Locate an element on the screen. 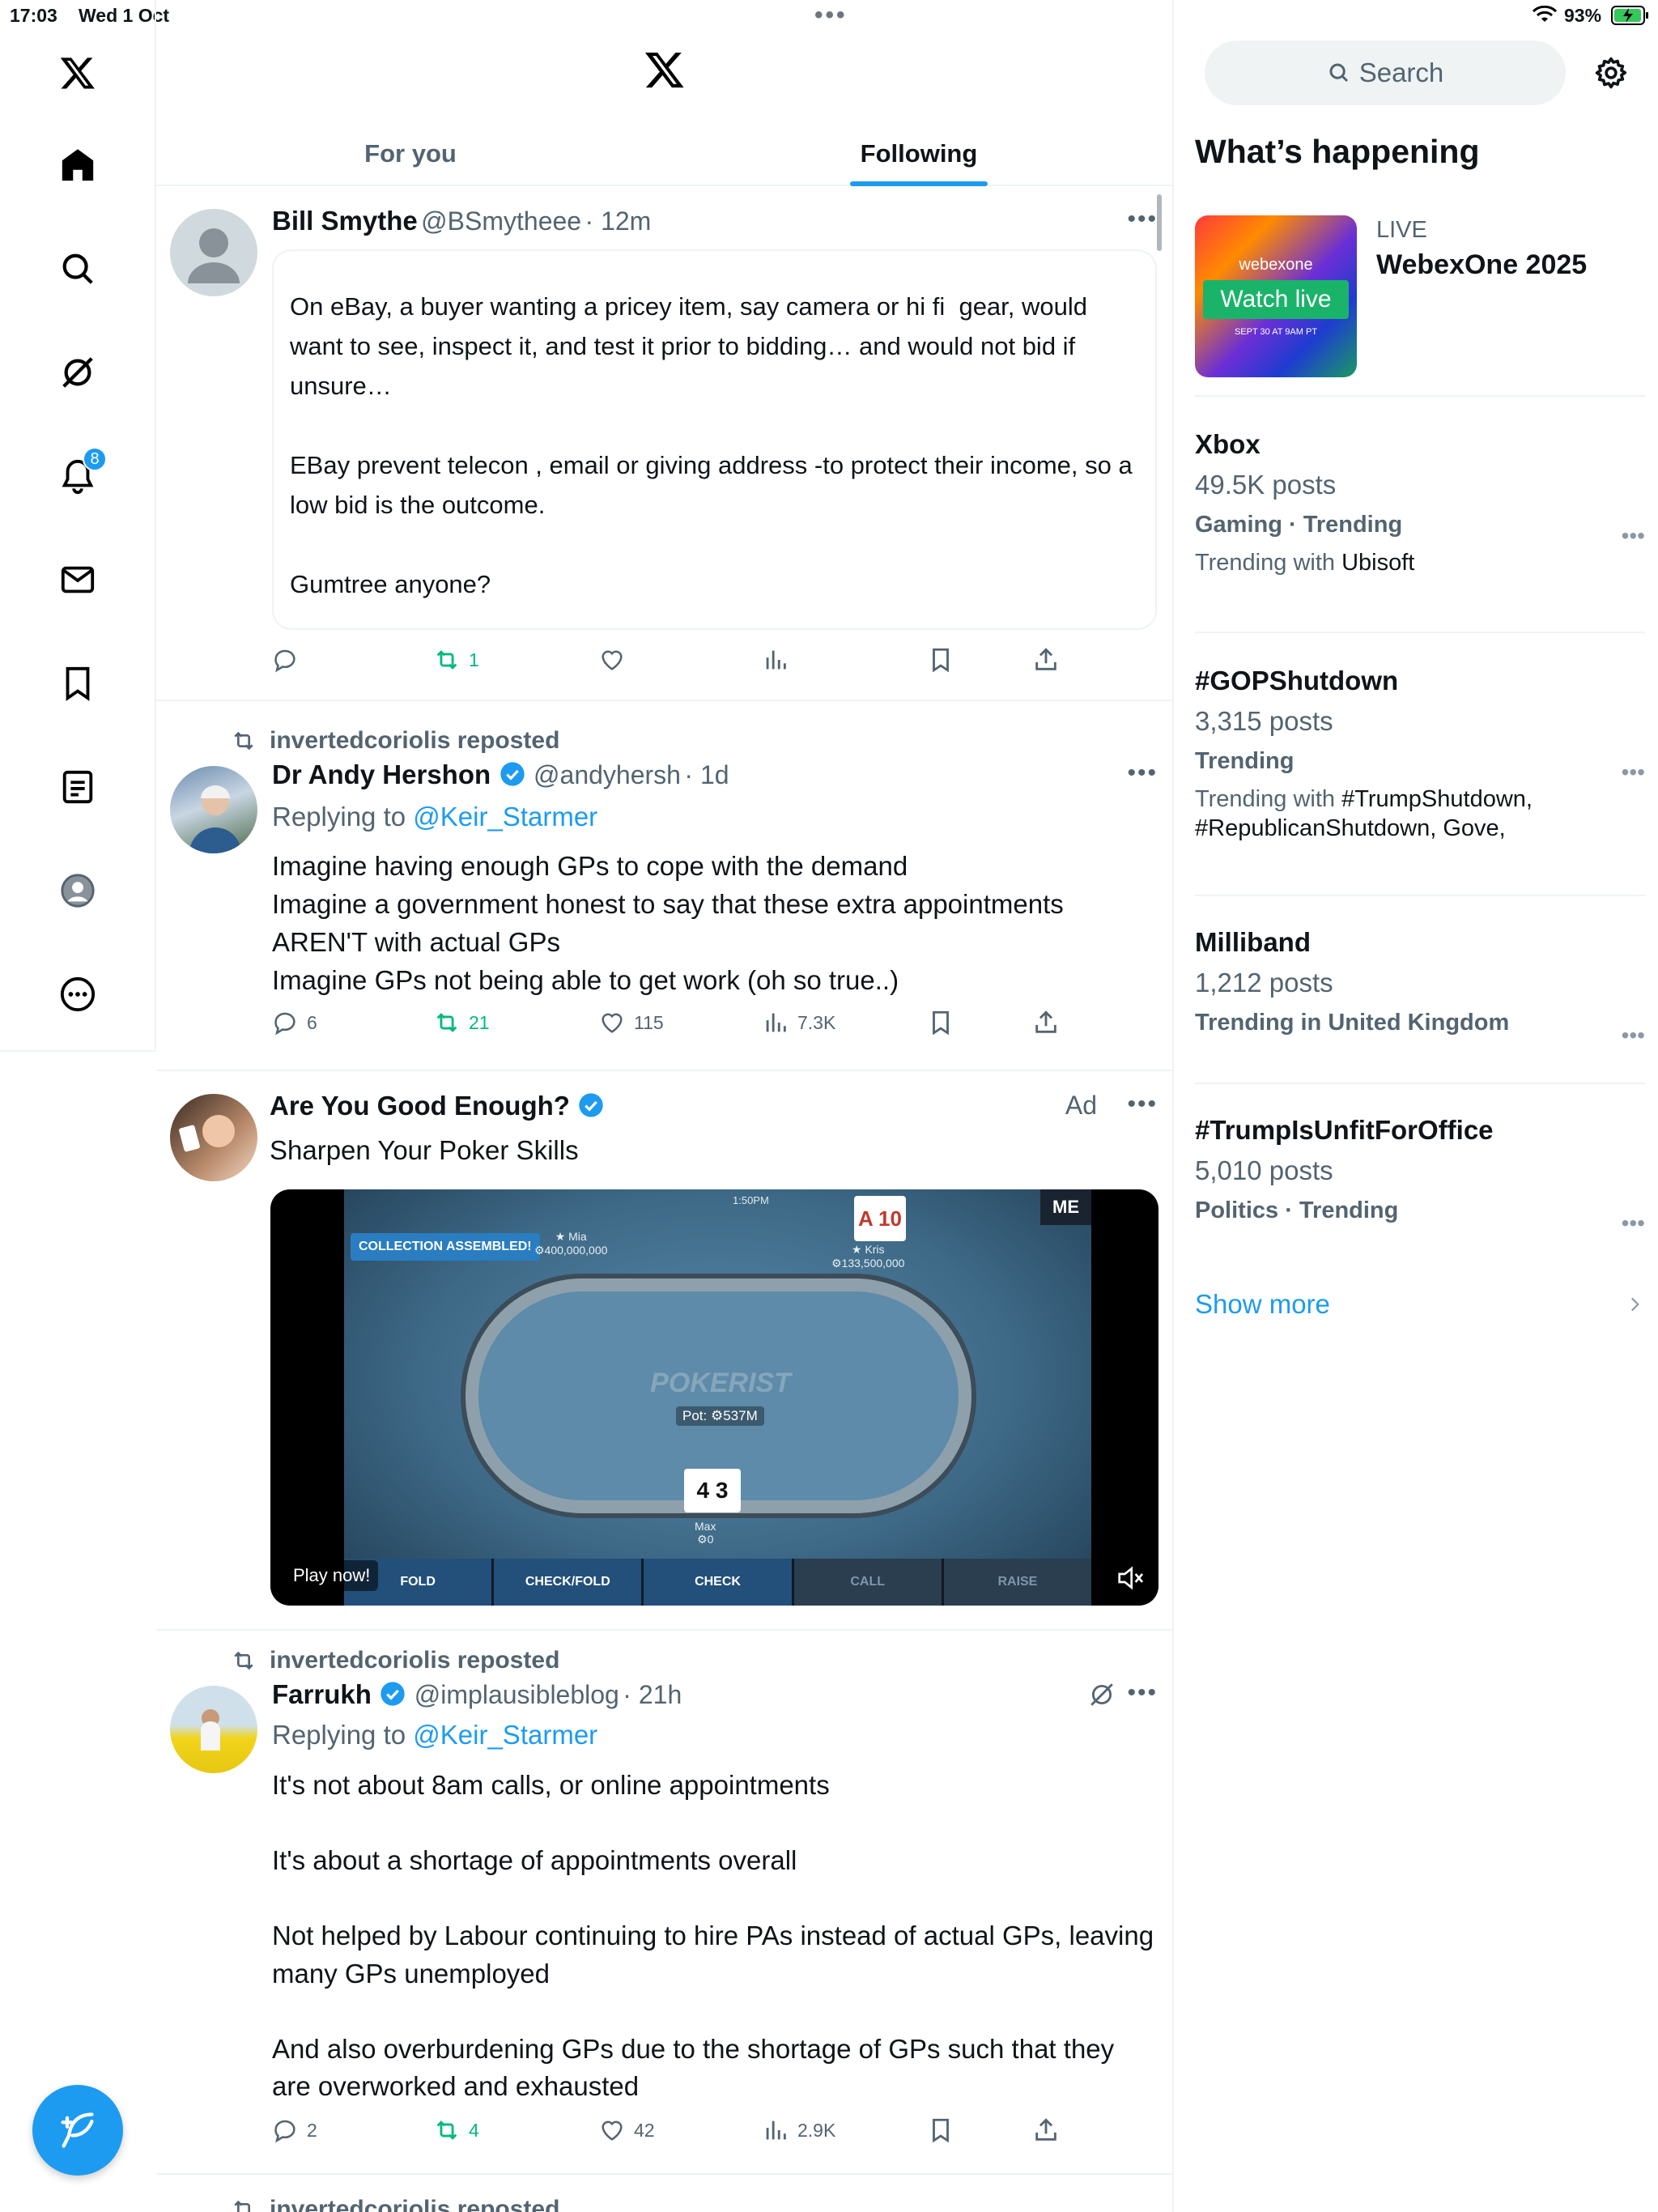  post-header: Farrukh @implausibleblog · 21h is located at coordinates (477, 1695).